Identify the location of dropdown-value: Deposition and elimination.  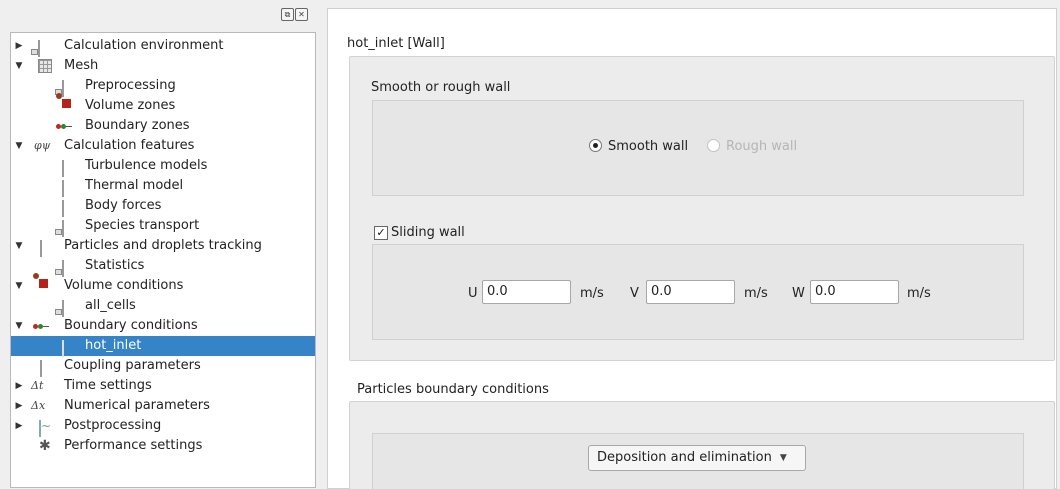
(684, 457).